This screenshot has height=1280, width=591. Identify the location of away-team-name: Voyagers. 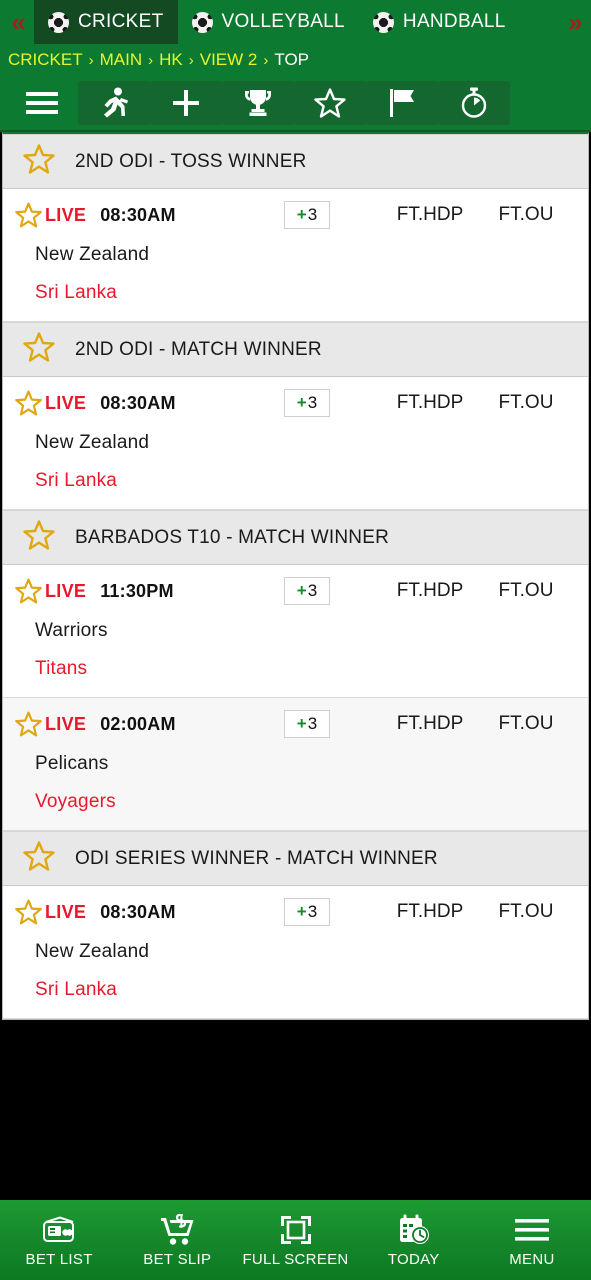
(295, 801).